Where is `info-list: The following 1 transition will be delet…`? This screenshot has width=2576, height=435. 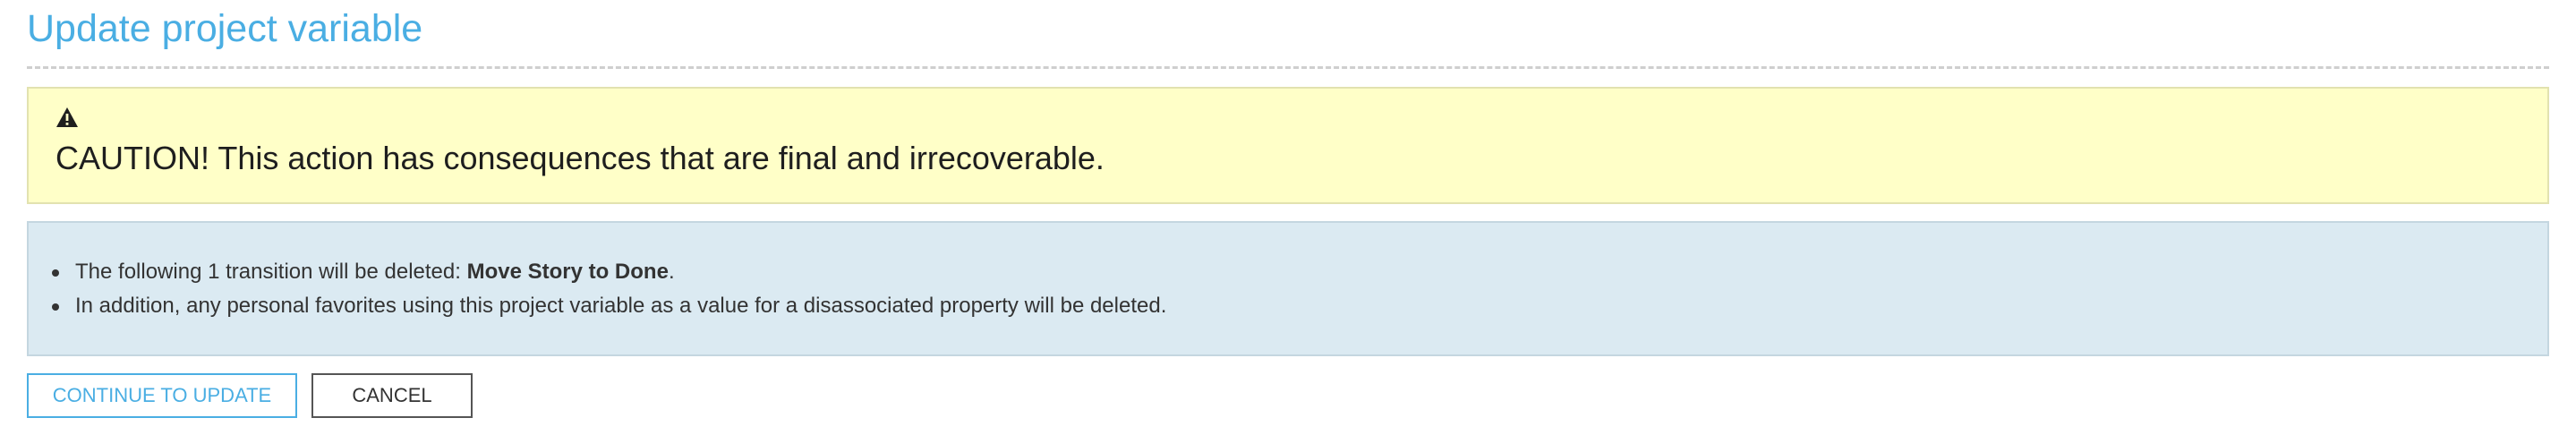 info-list: The following 1 transition will be delet… is located at coordinates (609, 289).